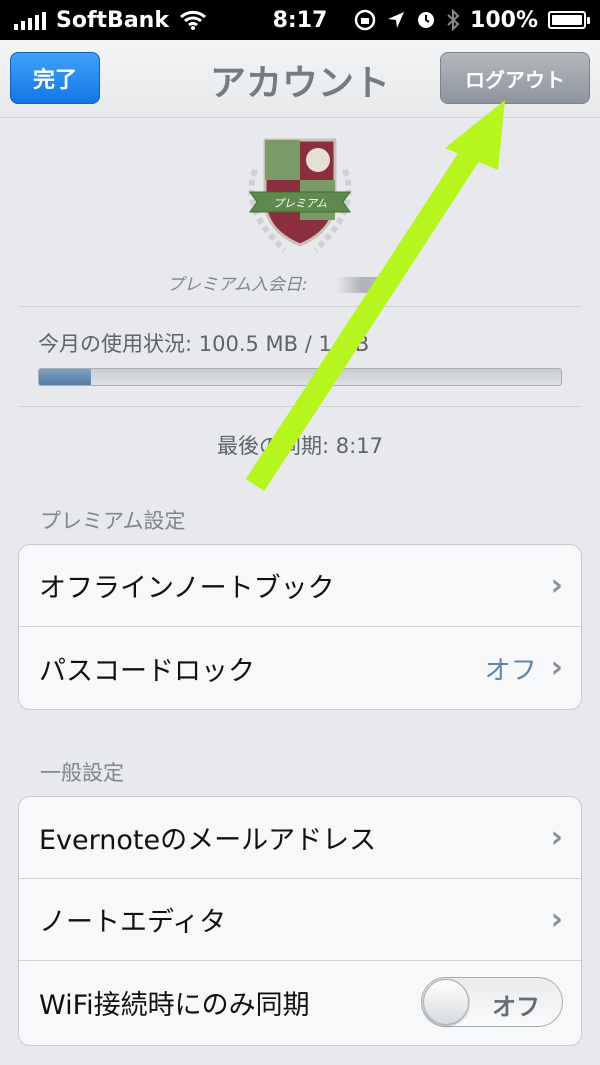  Describe the element at coordinates (65, 377) in the screenshot. I see `usage-progress-fill` at that location.